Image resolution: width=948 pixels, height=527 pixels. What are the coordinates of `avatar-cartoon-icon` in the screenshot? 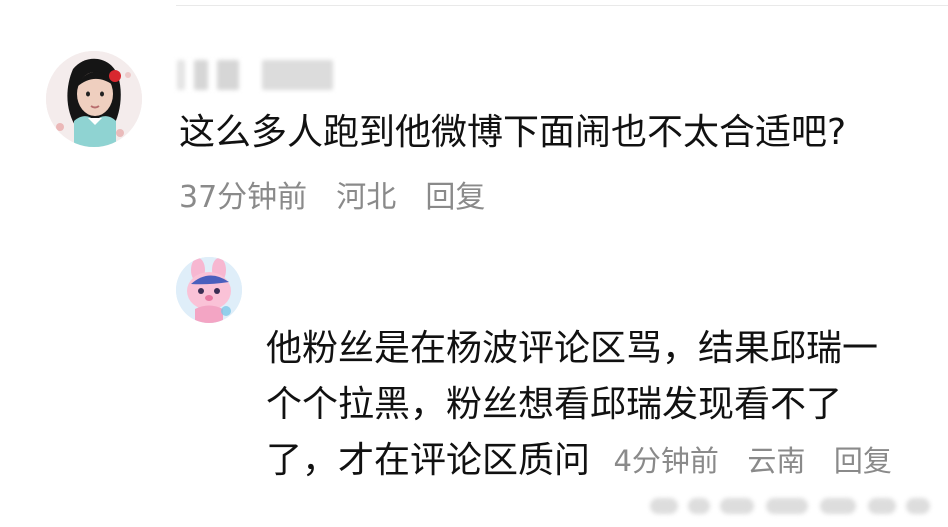 It's located at (209, 290).